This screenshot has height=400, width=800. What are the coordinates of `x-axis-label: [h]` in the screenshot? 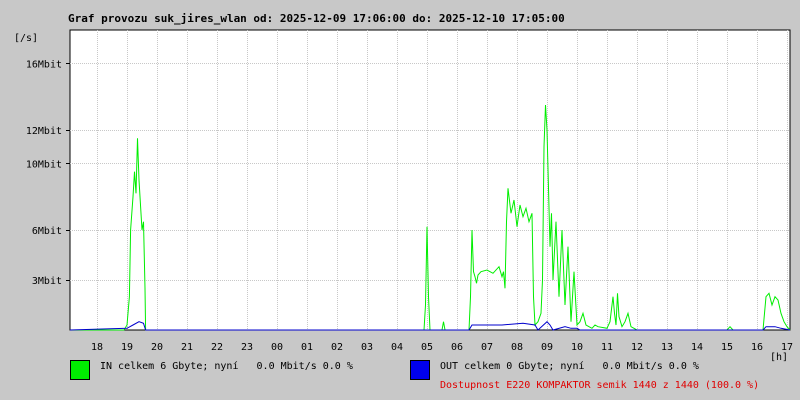 It's located at (779, 357).